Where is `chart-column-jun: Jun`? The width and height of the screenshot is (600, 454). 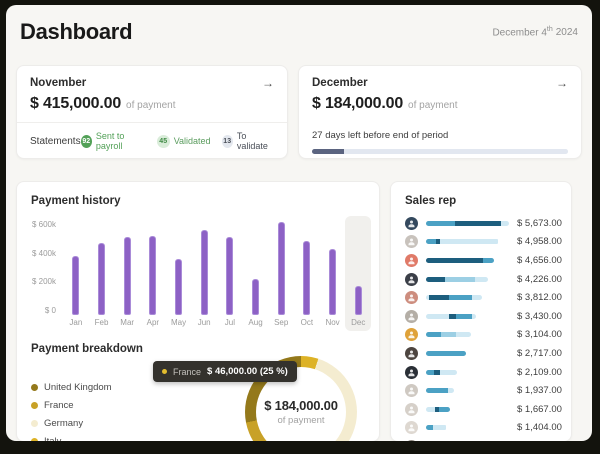
chart-column-jun: Jun is located at coordinates (204, 273).